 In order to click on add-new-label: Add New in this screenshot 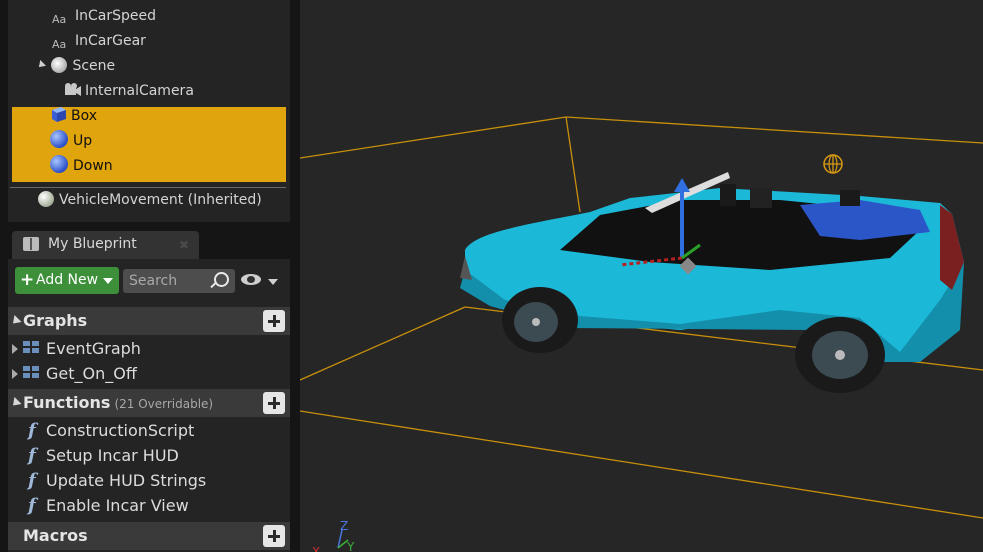, I will do `click(67, 280)`.